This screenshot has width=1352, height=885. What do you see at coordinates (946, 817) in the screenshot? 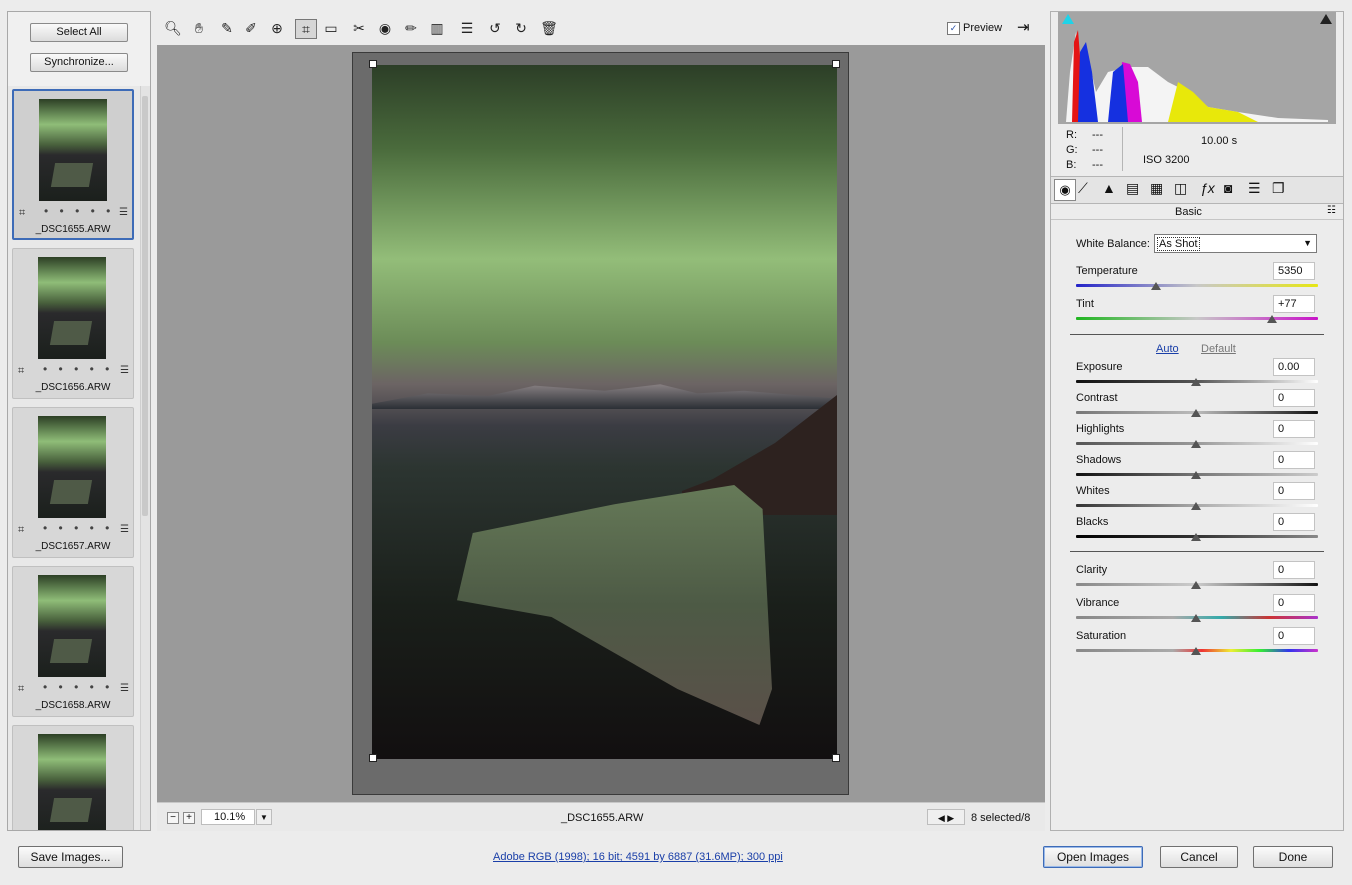
I see `prev-next-arrows-icon: ◀ ▶` at bounding box center [946, 817].